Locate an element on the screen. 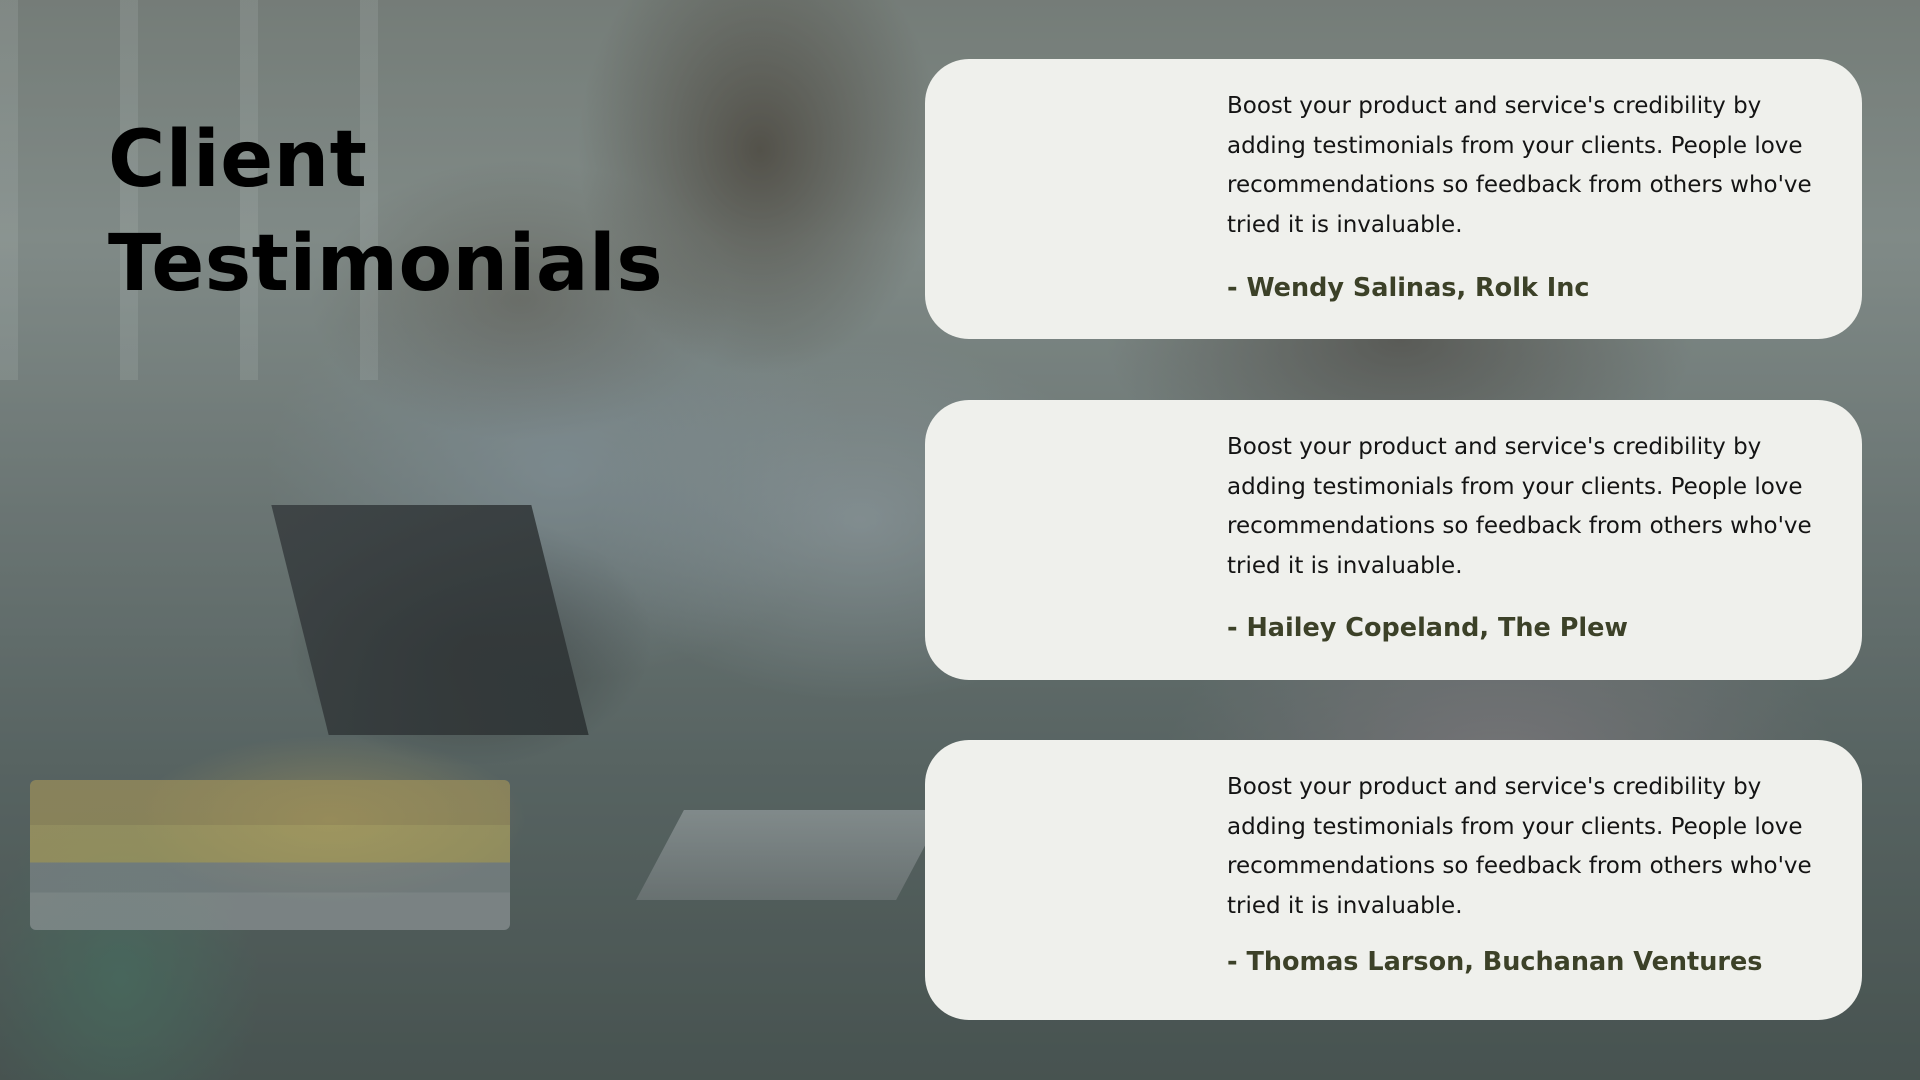 This screenshot has width=1920, height=1080. testimonial-author: - Hailey Copeland, The Plew is located at coordinates (1427, 628).